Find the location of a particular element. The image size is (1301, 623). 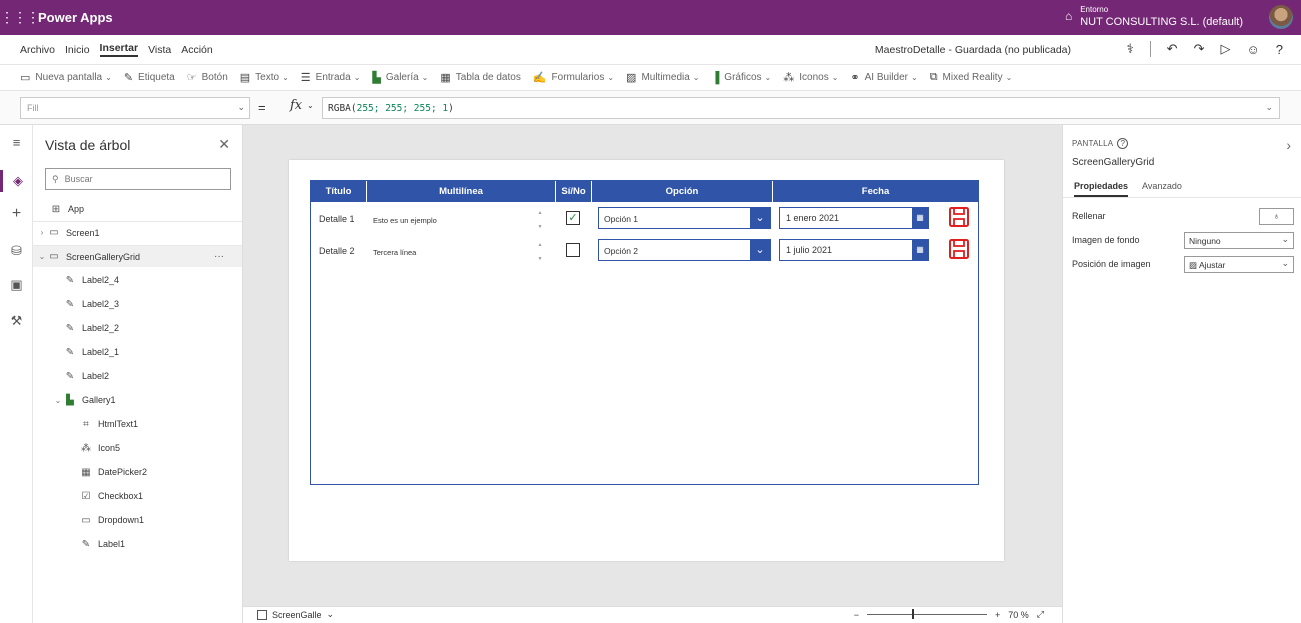

tree-item: ⌄ ▙ Gallery1 is located at coordinates (137, 400).